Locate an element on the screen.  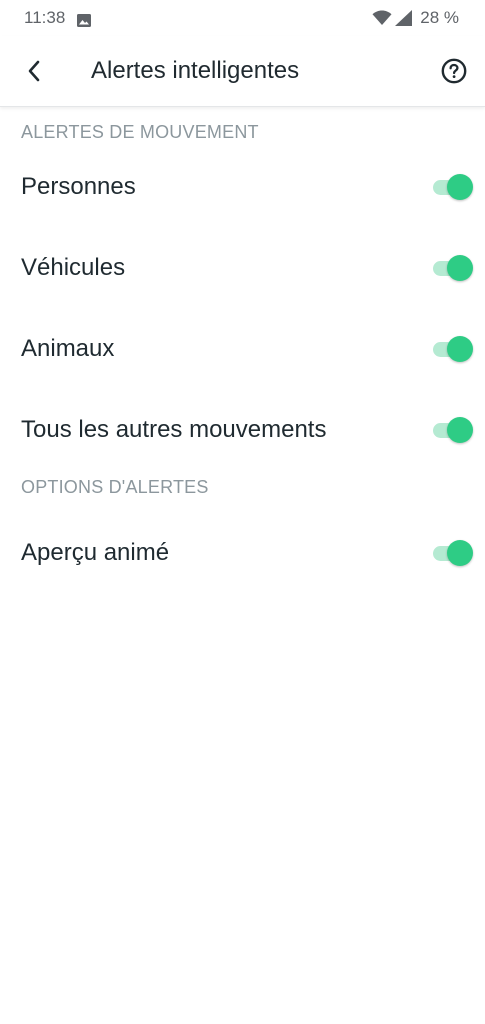
setting-label: Personnes is located at coordinates (78, 186).